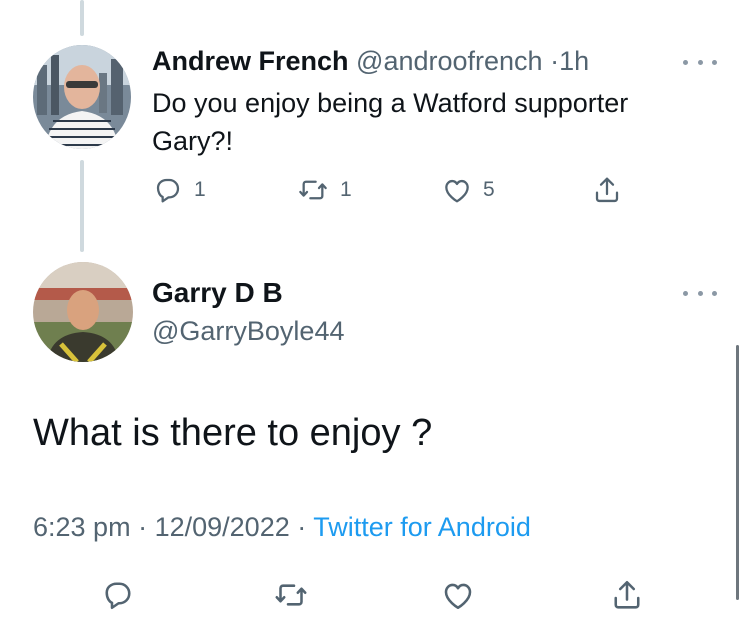 Image resolution: width=740 pixels, height=625 pixels. What do you see at coordinates (82, 527) in the screenshot?
I see `tweet-time: 6:23 pm` at bounding box center [82, 527].